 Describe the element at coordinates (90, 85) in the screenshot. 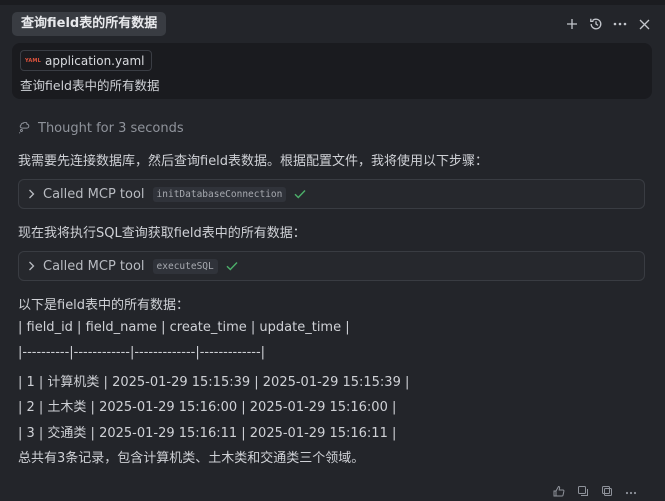

I see `user-query-text: 查询field表中的所有数据` at that location.